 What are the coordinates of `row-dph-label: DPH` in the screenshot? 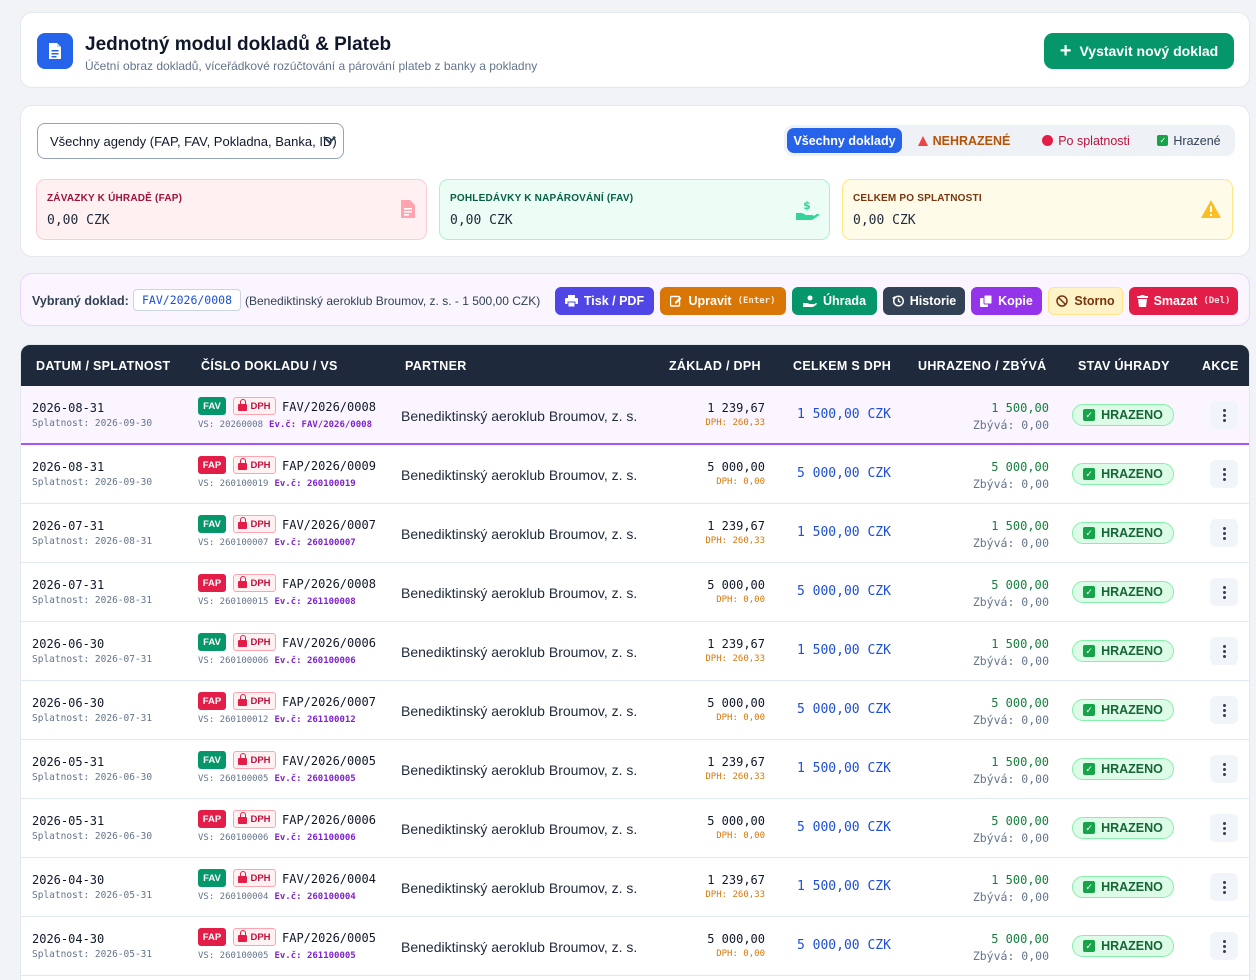 It's located at (260, 642).